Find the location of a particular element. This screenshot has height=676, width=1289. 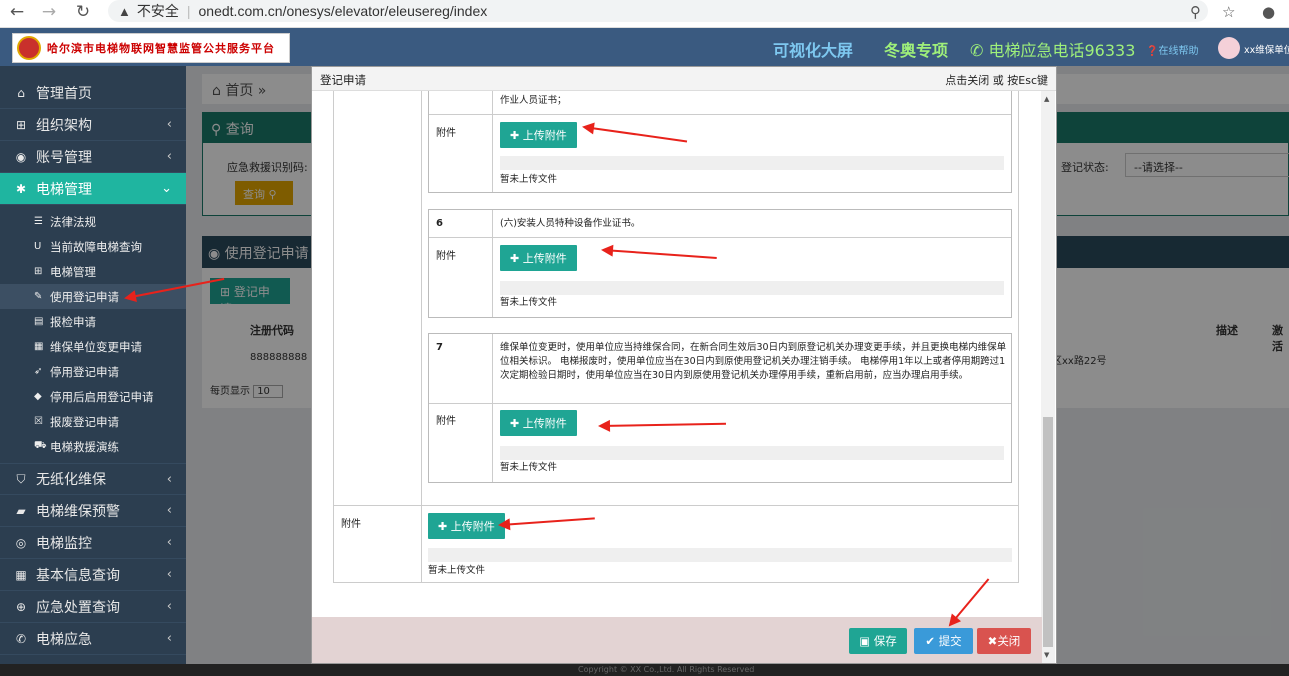

sub-item-manage: ⊞ 电梯管理 is located at coordinates (93, 271).